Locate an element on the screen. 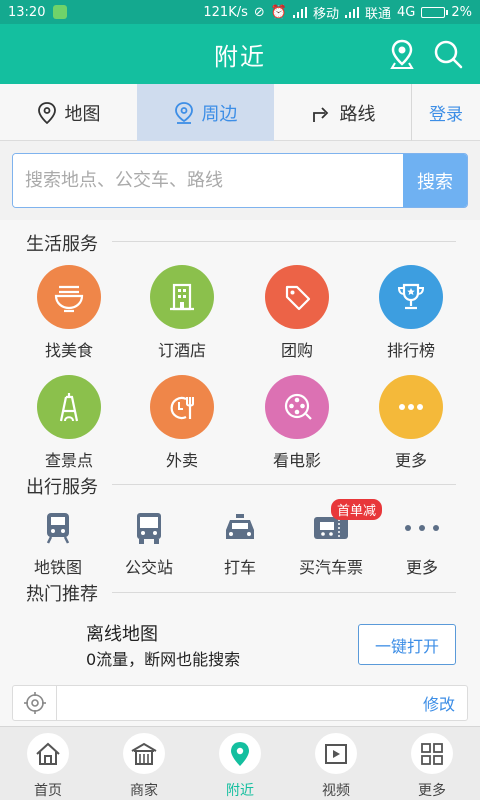  more-life-label: 更多 is located at coordinates (410, 460).